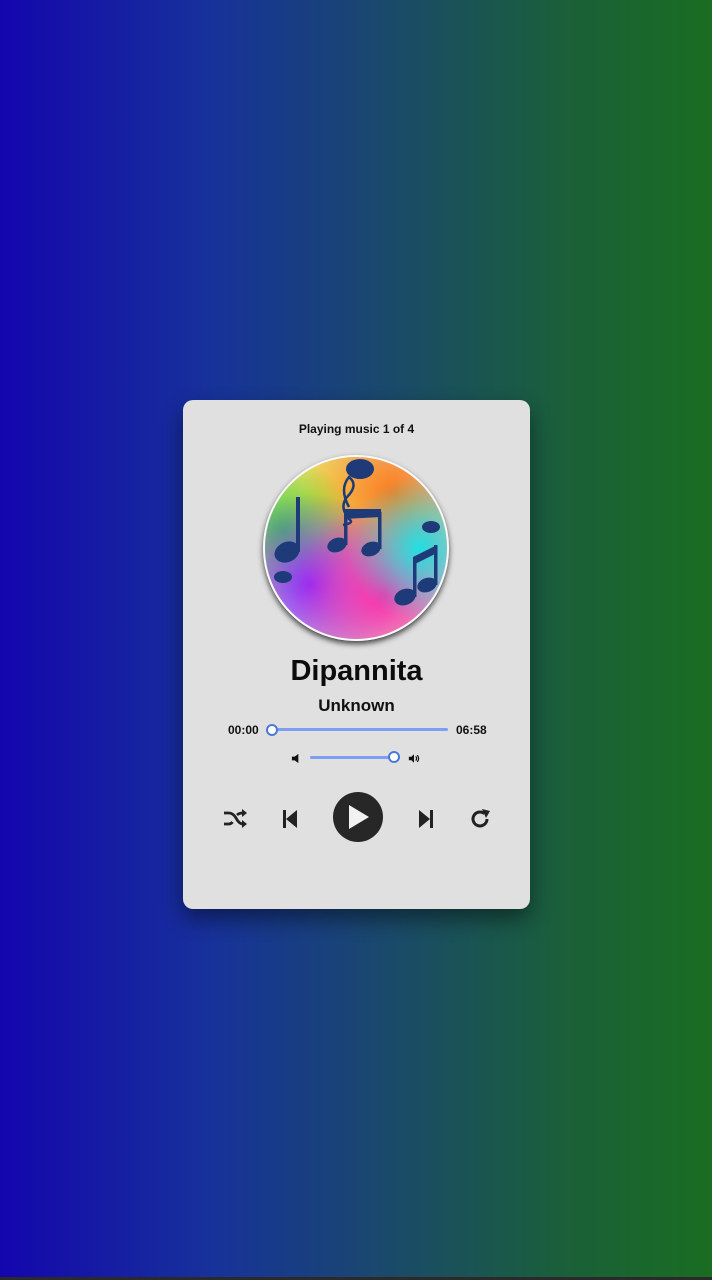  I want to click on volume-down-icon, so click(296, 760).